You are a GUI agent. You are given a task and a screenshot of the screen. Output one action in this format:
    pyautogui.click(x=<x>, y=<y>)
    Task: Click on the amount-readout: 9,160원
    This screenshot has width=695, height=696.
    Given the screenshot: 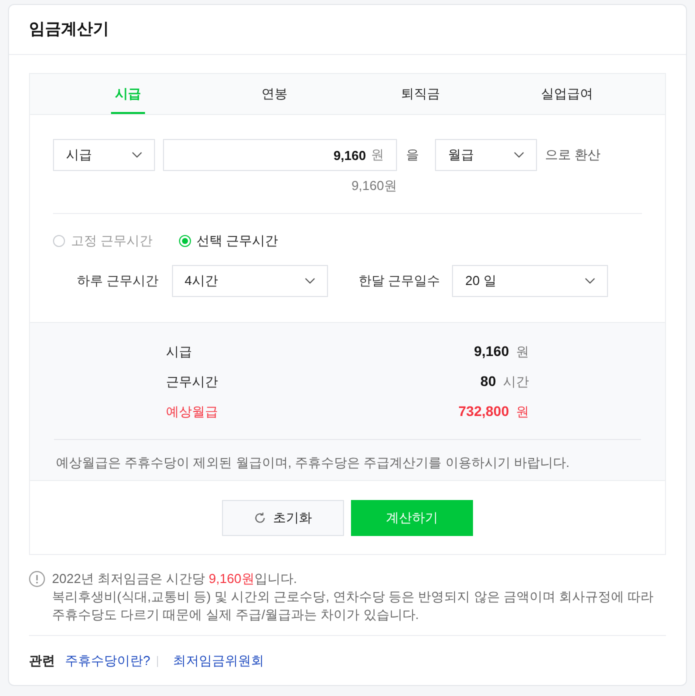 What is the action you would take?
    pyautogui.click(x=374, y=186)
    